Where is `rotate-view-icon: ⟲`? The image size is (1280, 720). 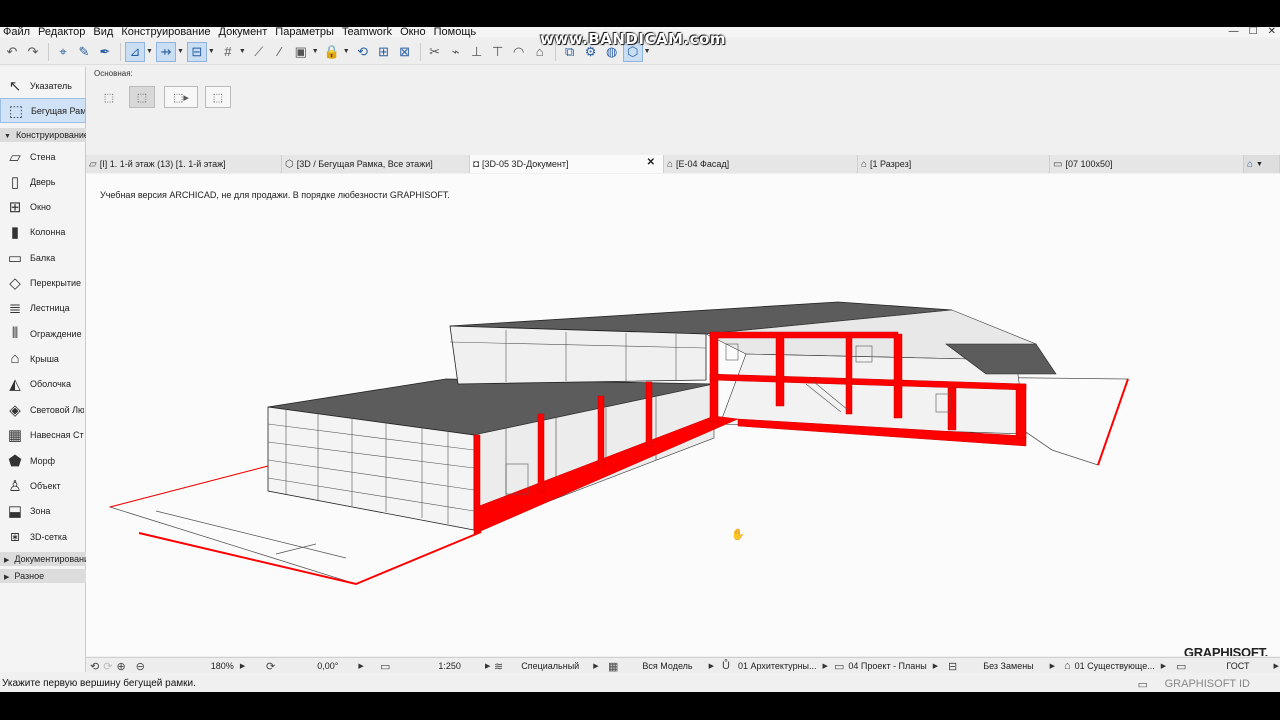 rotate-view-icon: ⟲ is located at coordinates (94, 666).